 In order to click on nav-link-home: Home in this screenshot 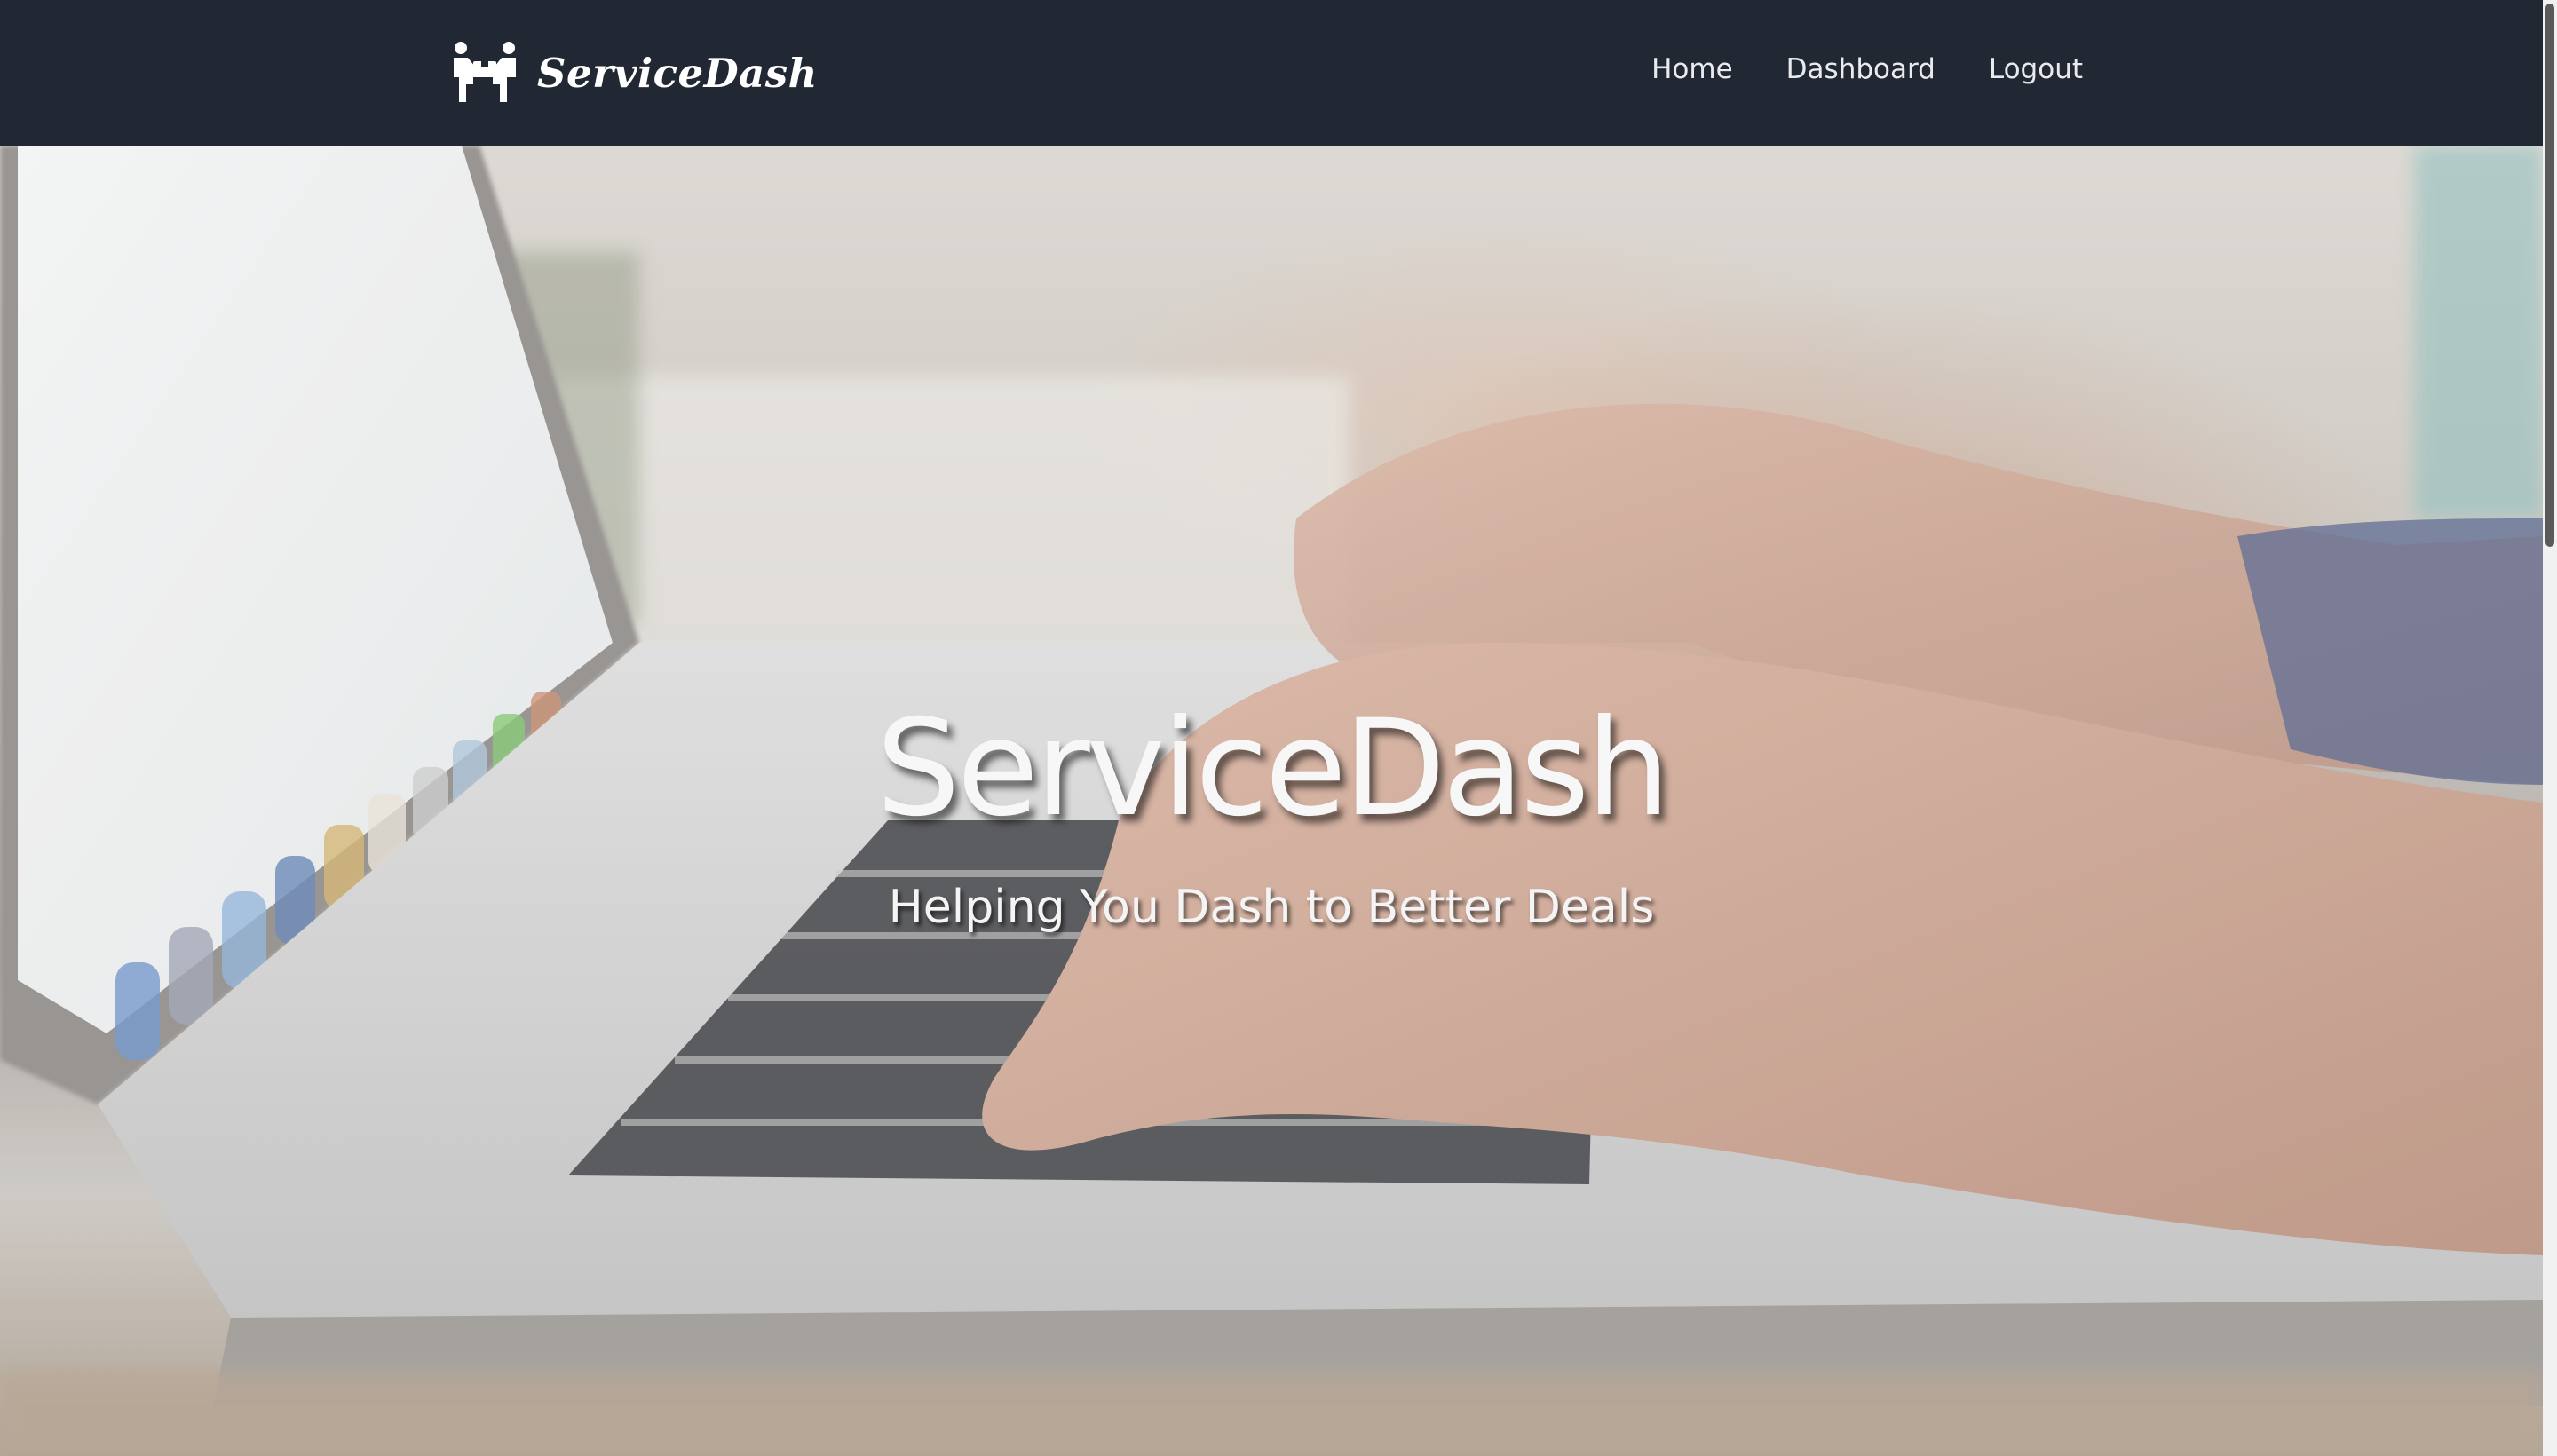, I will do `click(1692, 69)`.